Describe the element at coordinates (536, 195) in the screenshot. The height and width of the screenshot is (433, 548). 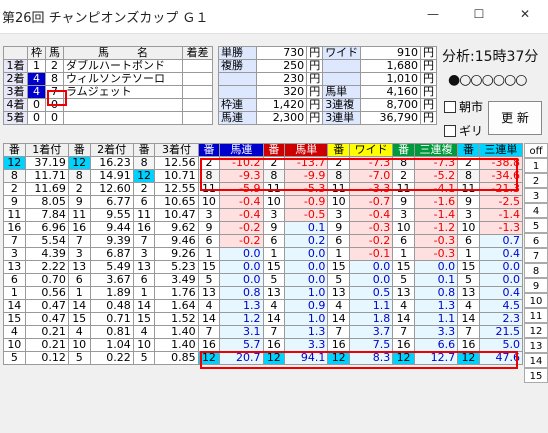
I see `filter-button: 3` at that location.